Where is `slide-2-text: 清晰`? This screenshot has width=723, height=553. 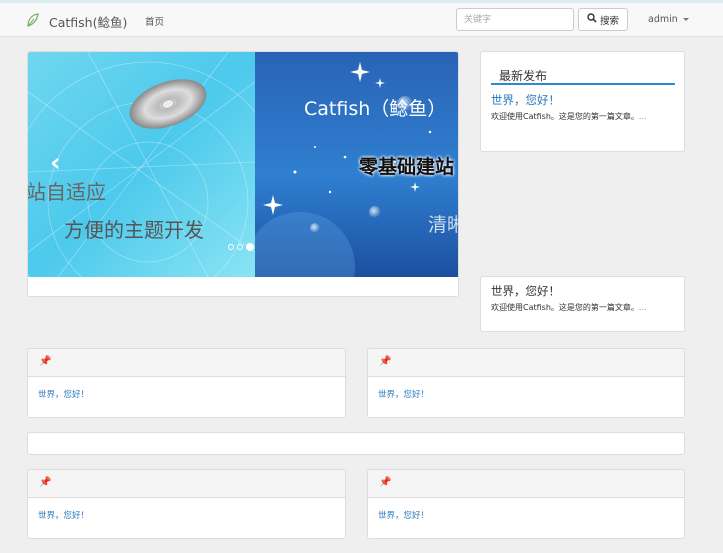 slide-2-text: 清晰 is located at coordinates (443, 225).